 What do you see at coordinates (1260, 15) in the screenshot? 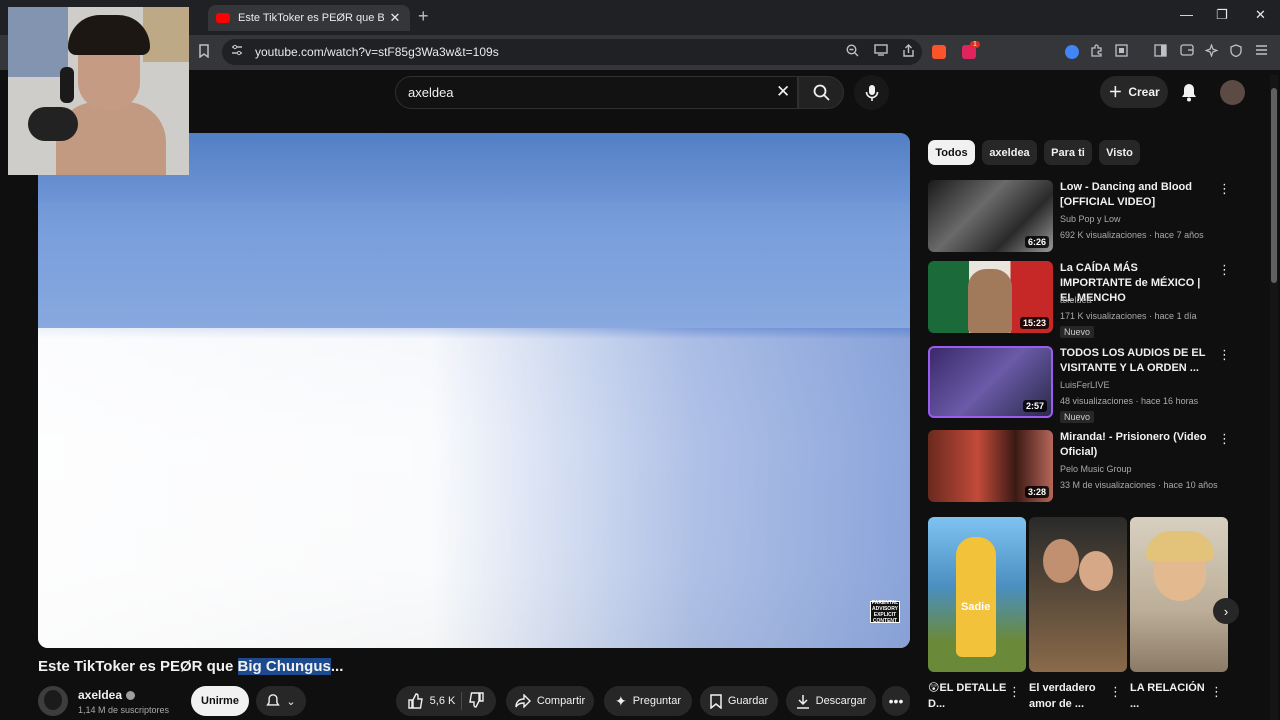
I see `close-window-icon: ✕` at bounding box center [1260, 15].